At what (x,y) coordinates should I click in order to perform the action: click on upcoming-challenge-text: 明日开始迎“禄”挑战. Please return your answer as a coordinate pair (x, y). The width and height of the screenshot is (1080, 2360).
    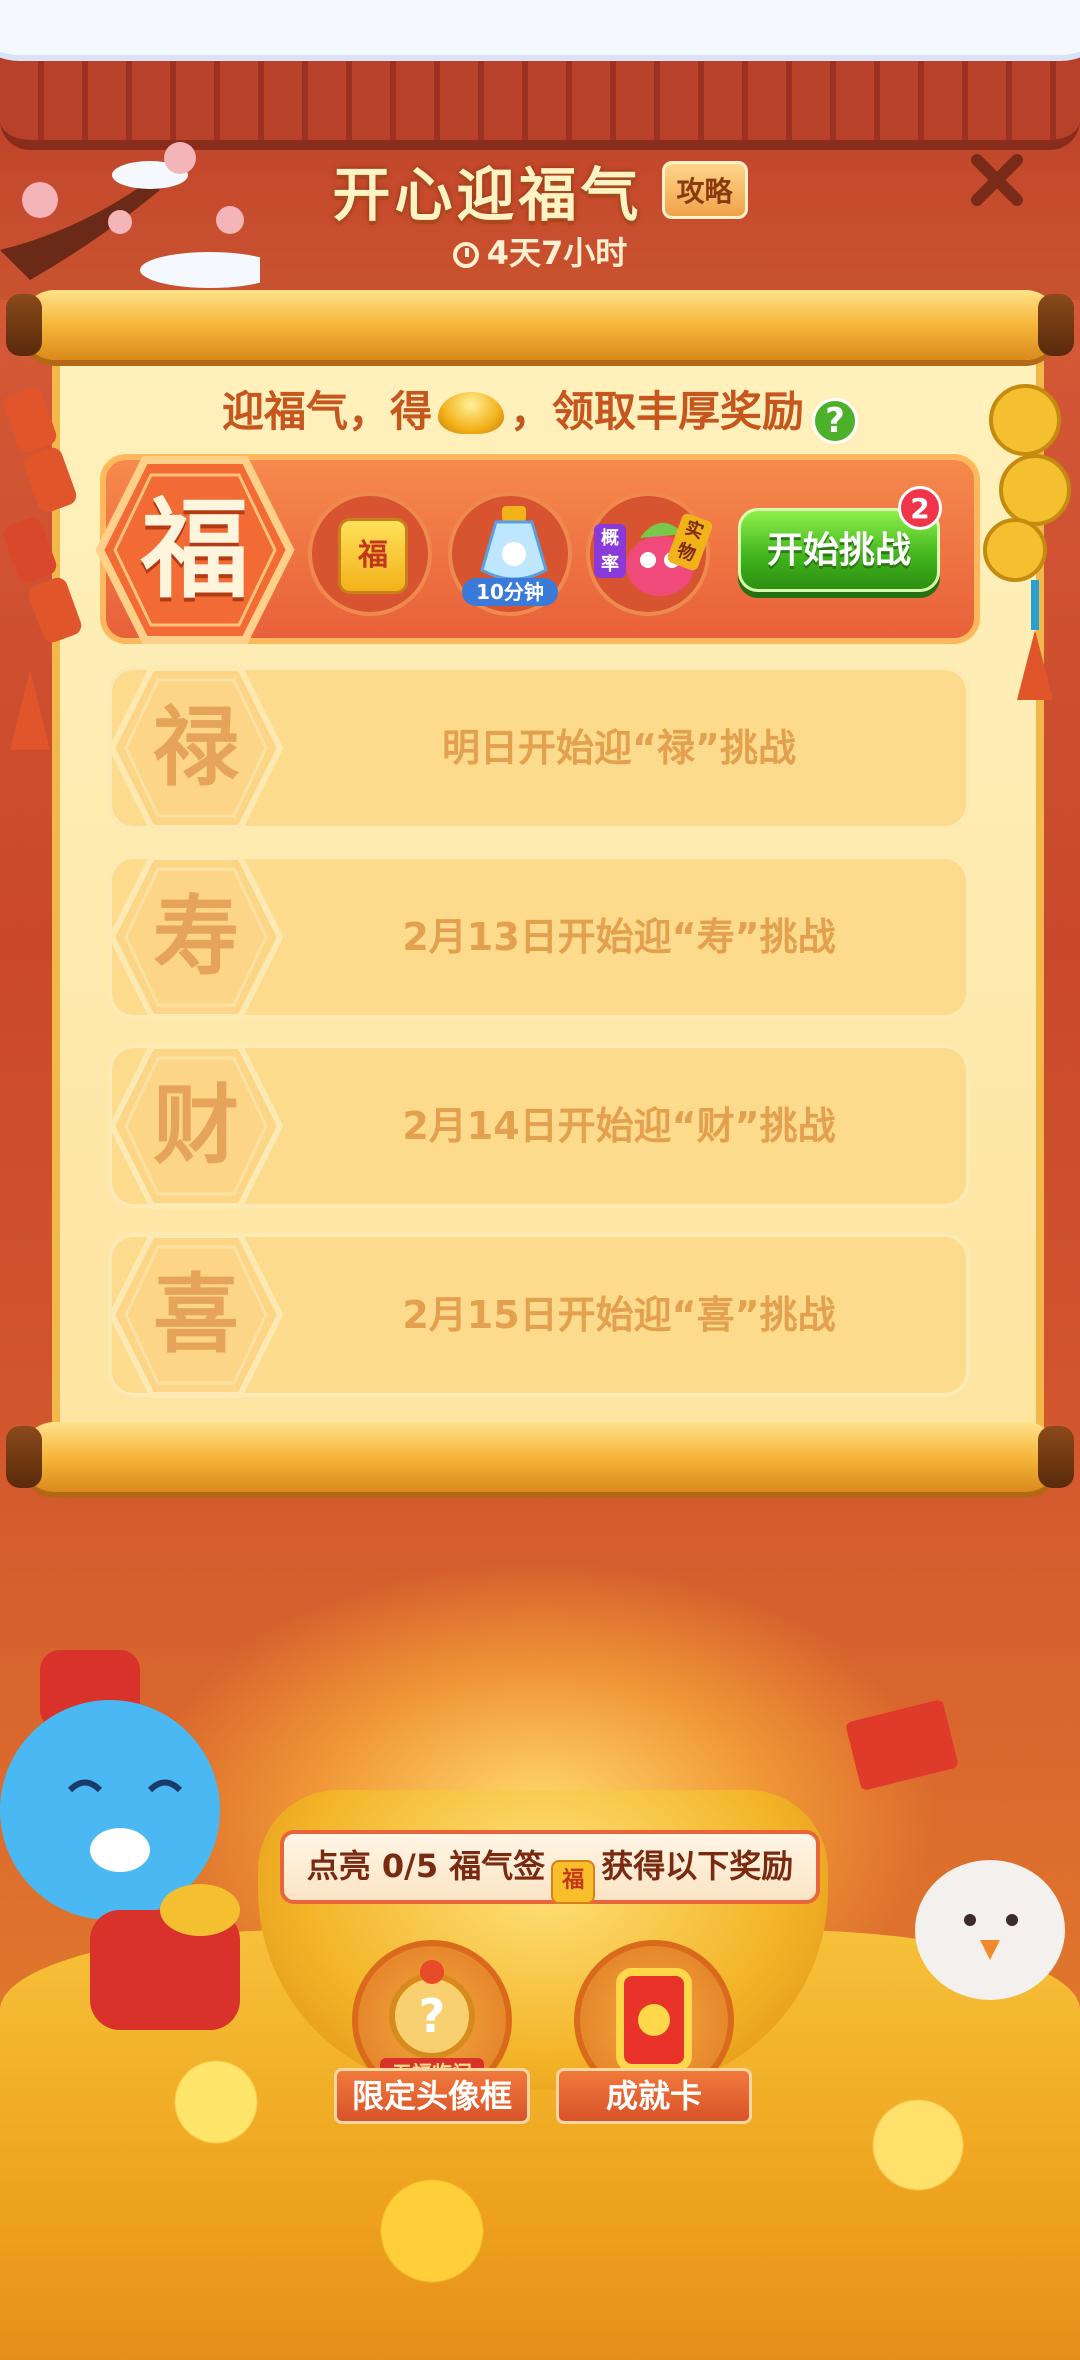
    Looking at the image, I should click on (619, 748).